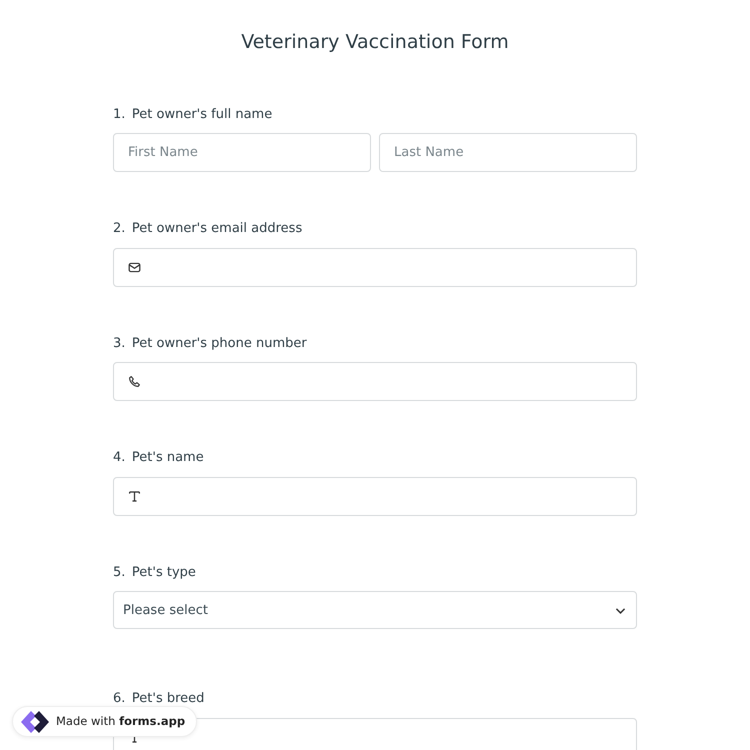 The image size is (750, 750). I want to click on text-field: Last Name, so click(508, 152).